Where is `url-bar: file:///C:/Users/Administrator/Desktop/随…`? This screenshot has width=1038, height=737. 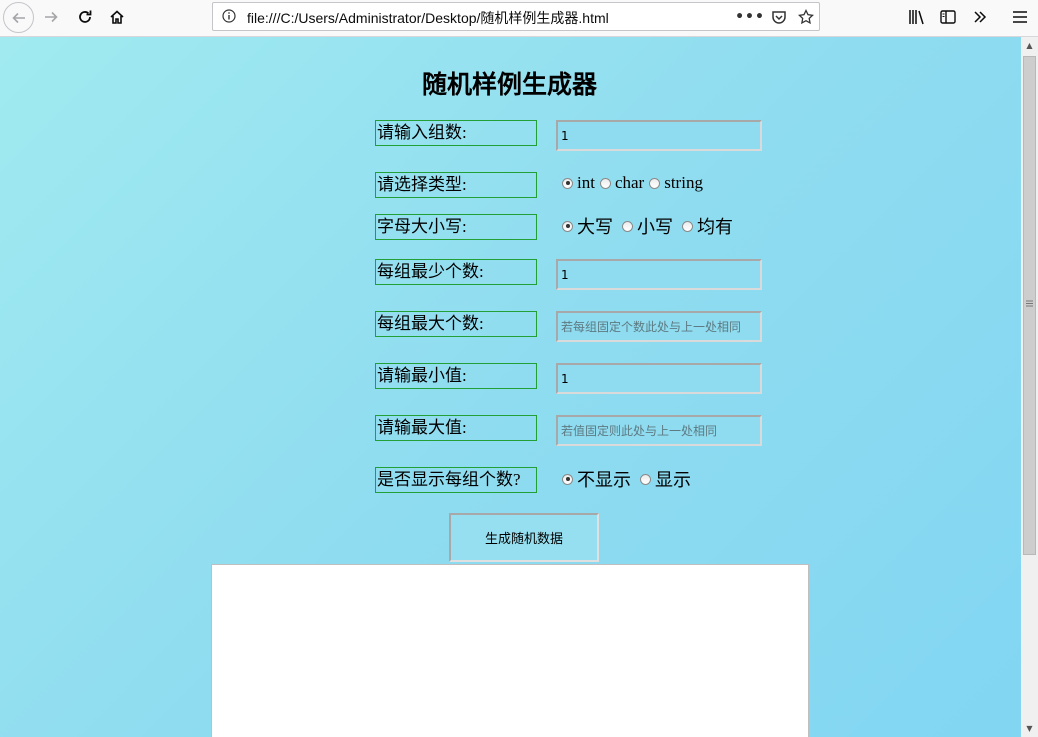 url-bar: file:///C:/Users/Administrator/Desktop/随… is located at coordinates (516, 16).